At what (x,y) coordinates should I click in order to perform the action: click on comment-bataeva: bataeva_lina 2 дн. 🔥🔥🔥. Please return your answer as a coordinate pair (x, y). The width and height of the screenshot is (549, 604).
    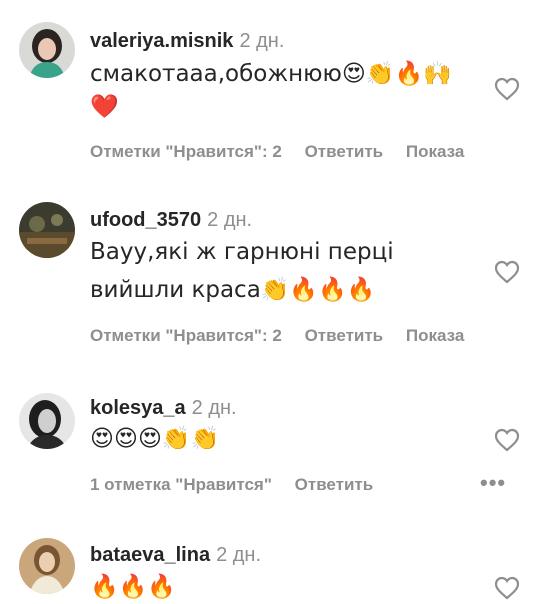
    Looking at the image, I should click on (274, 567).